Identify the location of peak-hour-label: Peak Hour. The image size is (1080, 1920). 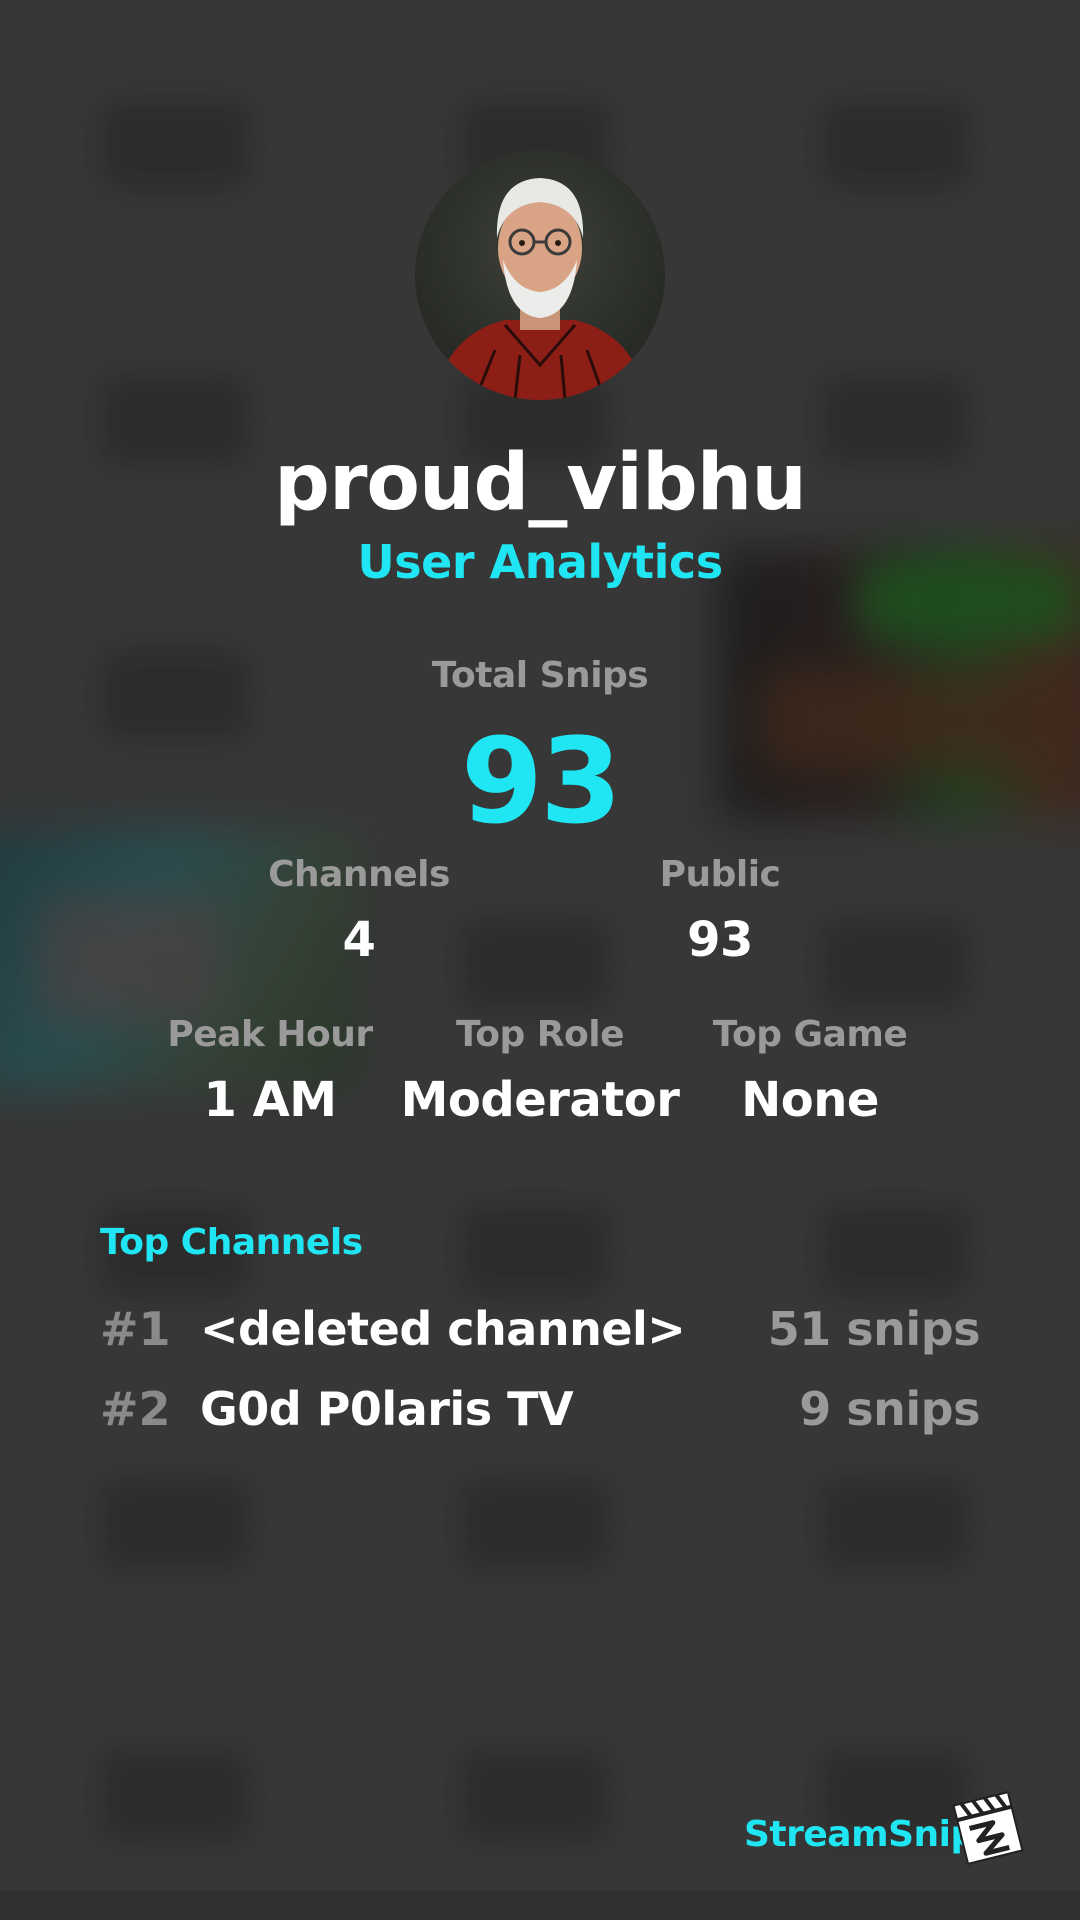
(270, 1034).